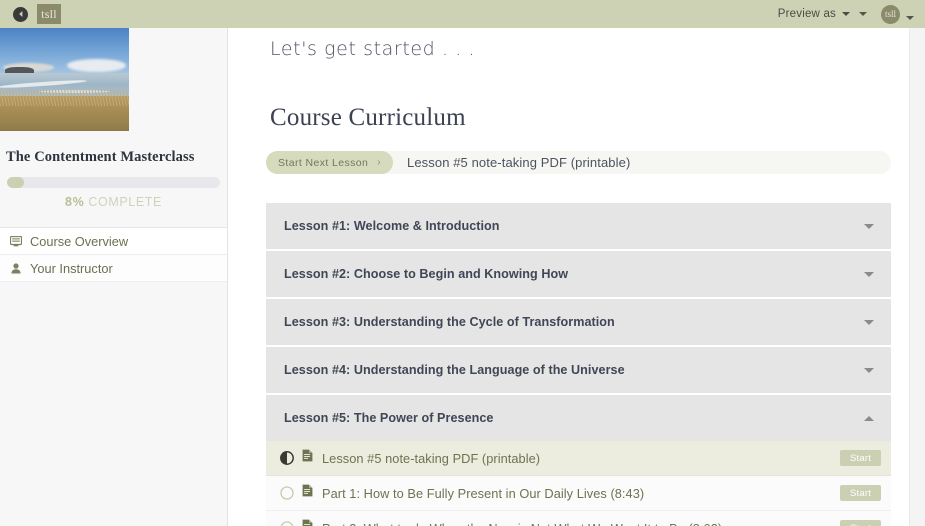 The width and height of the screenshot is (925, 526). Describe the element at coordinates (123, 202) in the screenshot. I see `progress-complete-text: COMPLETE` at that location.